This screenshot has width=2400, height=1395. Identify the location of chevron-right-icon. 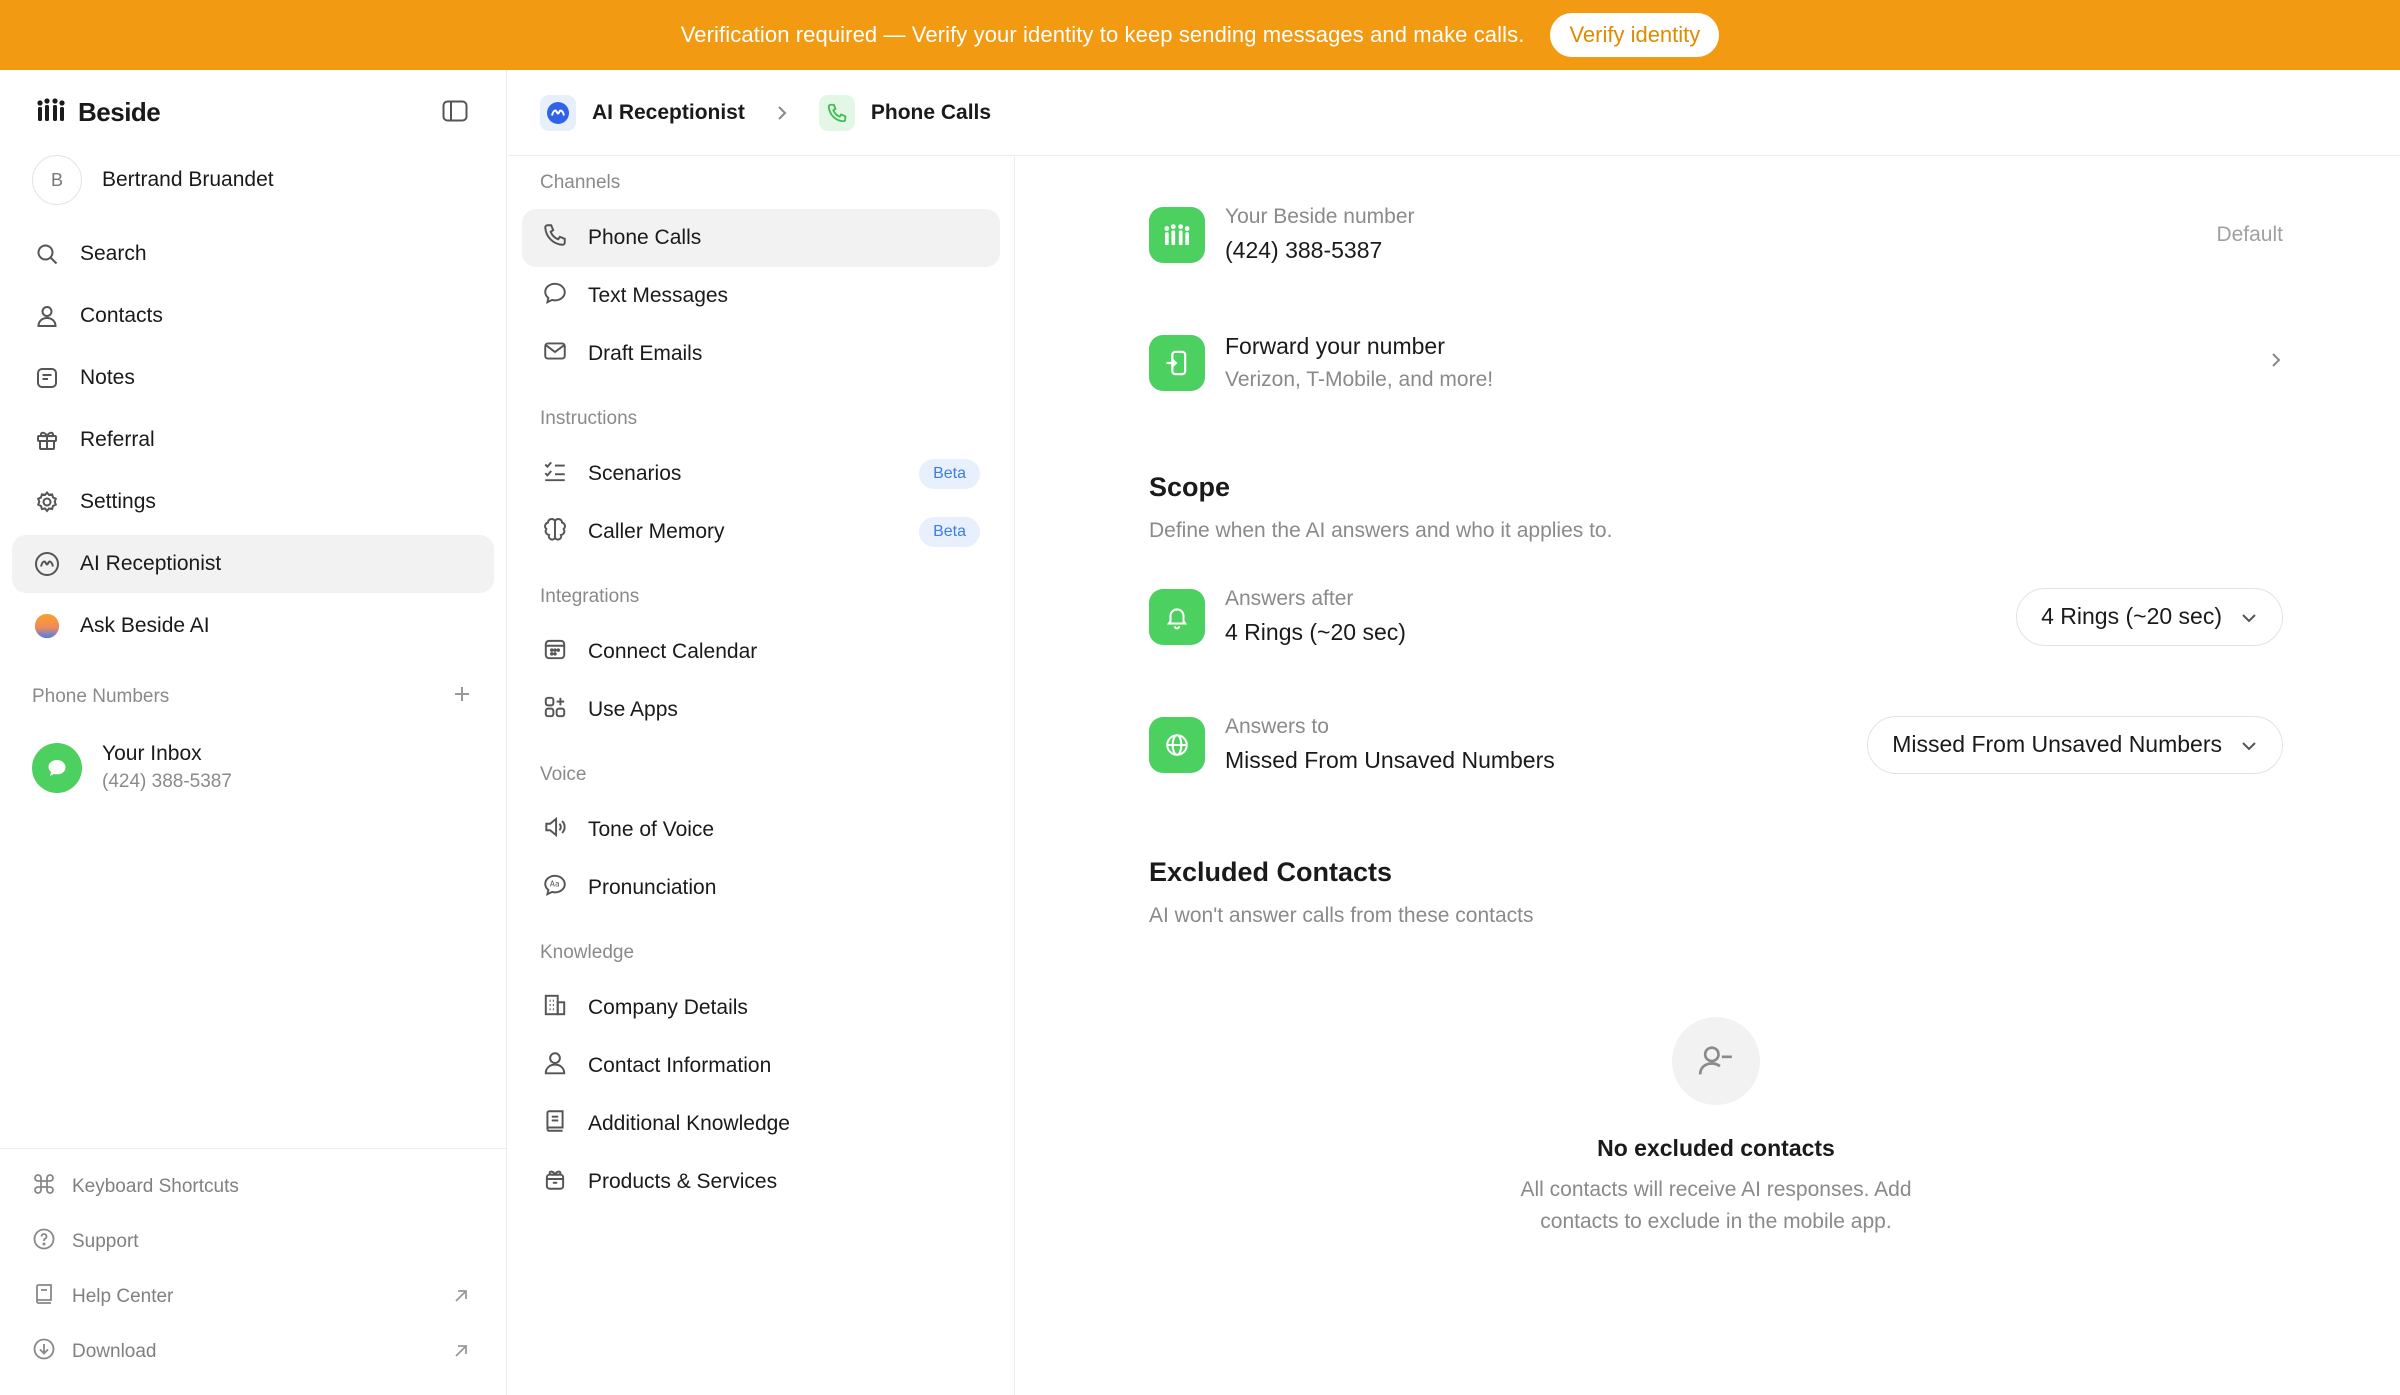
(782, 113).